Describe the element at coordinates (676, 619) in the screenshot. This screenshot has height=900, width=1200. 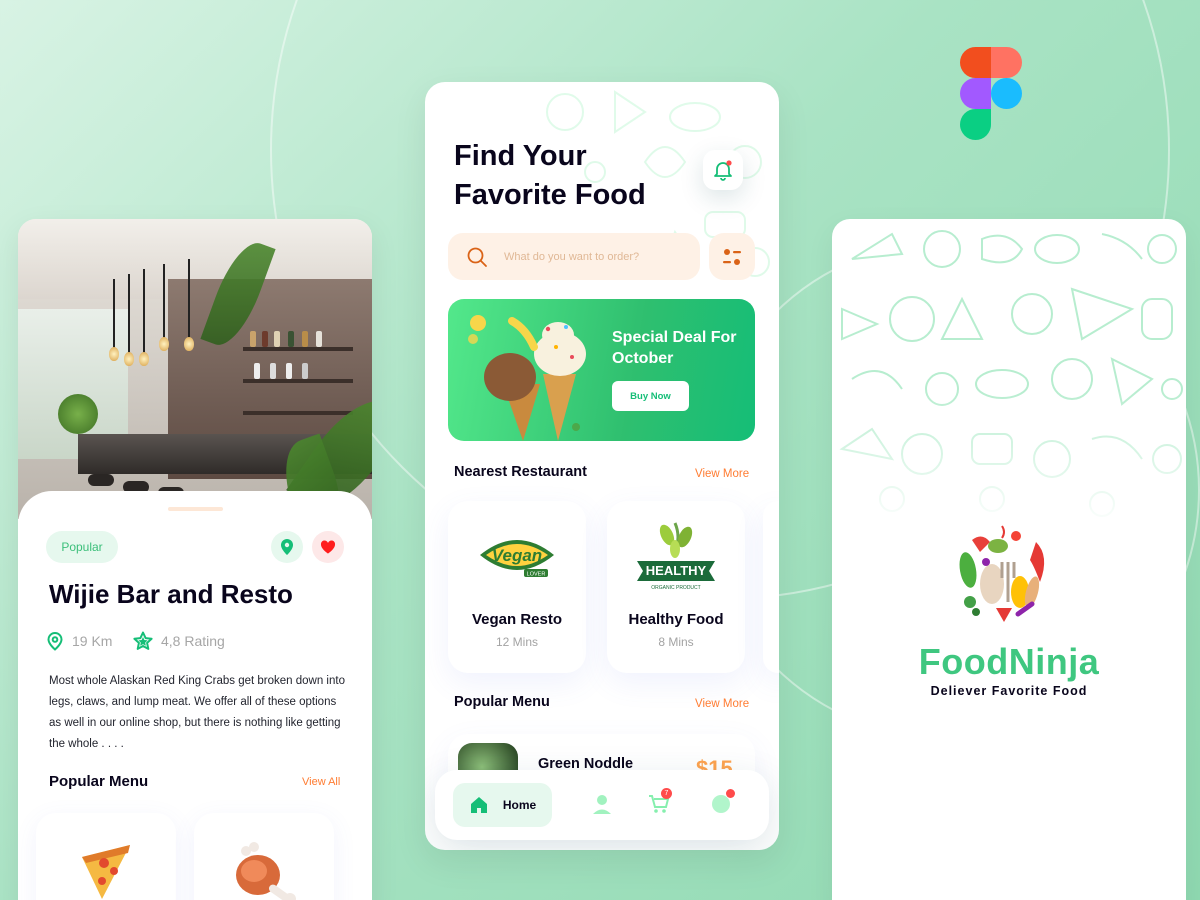
I see `restaurant-name: Healthy Food` at that location.